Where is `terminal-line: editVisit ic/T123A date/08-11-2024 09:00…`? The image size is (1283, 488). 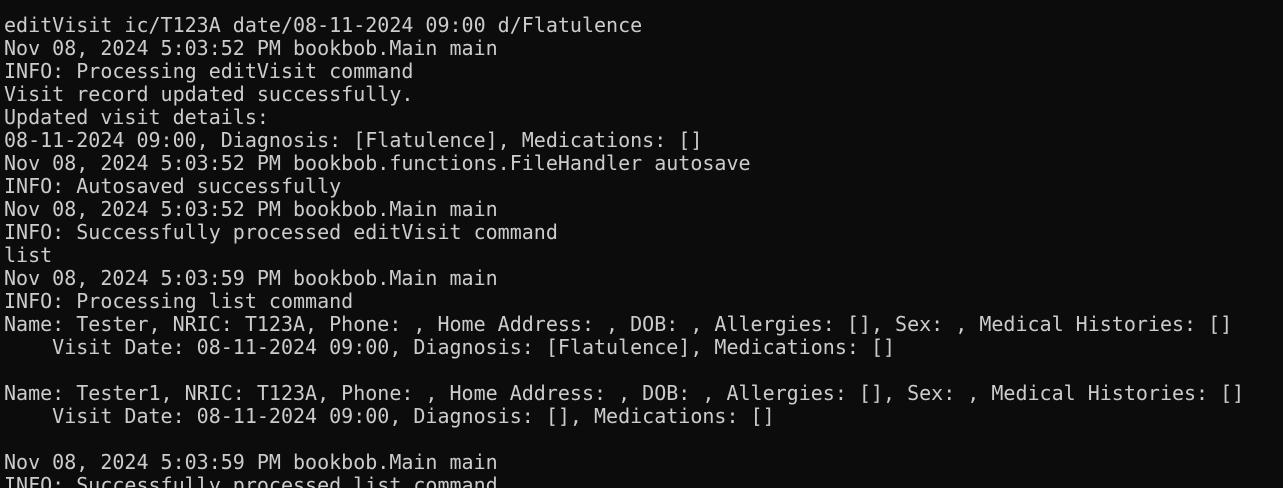 terminal-line: editVisit ic/T123A date/08-11-2024 09:00… is located at coordinates (323, 25).